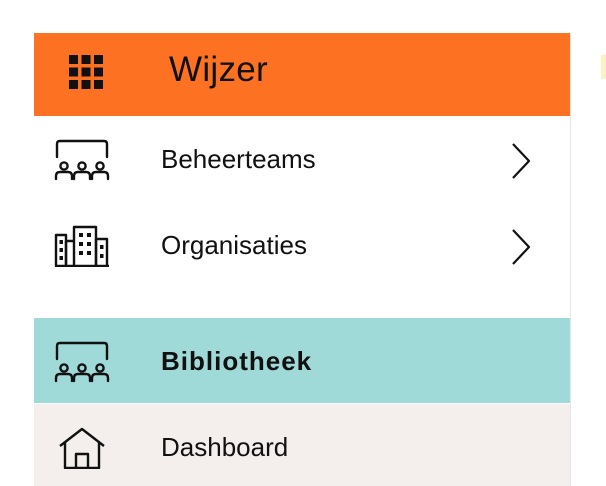 The height and width of the screenshot is (486, 606). I want to click on menu-item-label: Dashboard, so click(225, 447).